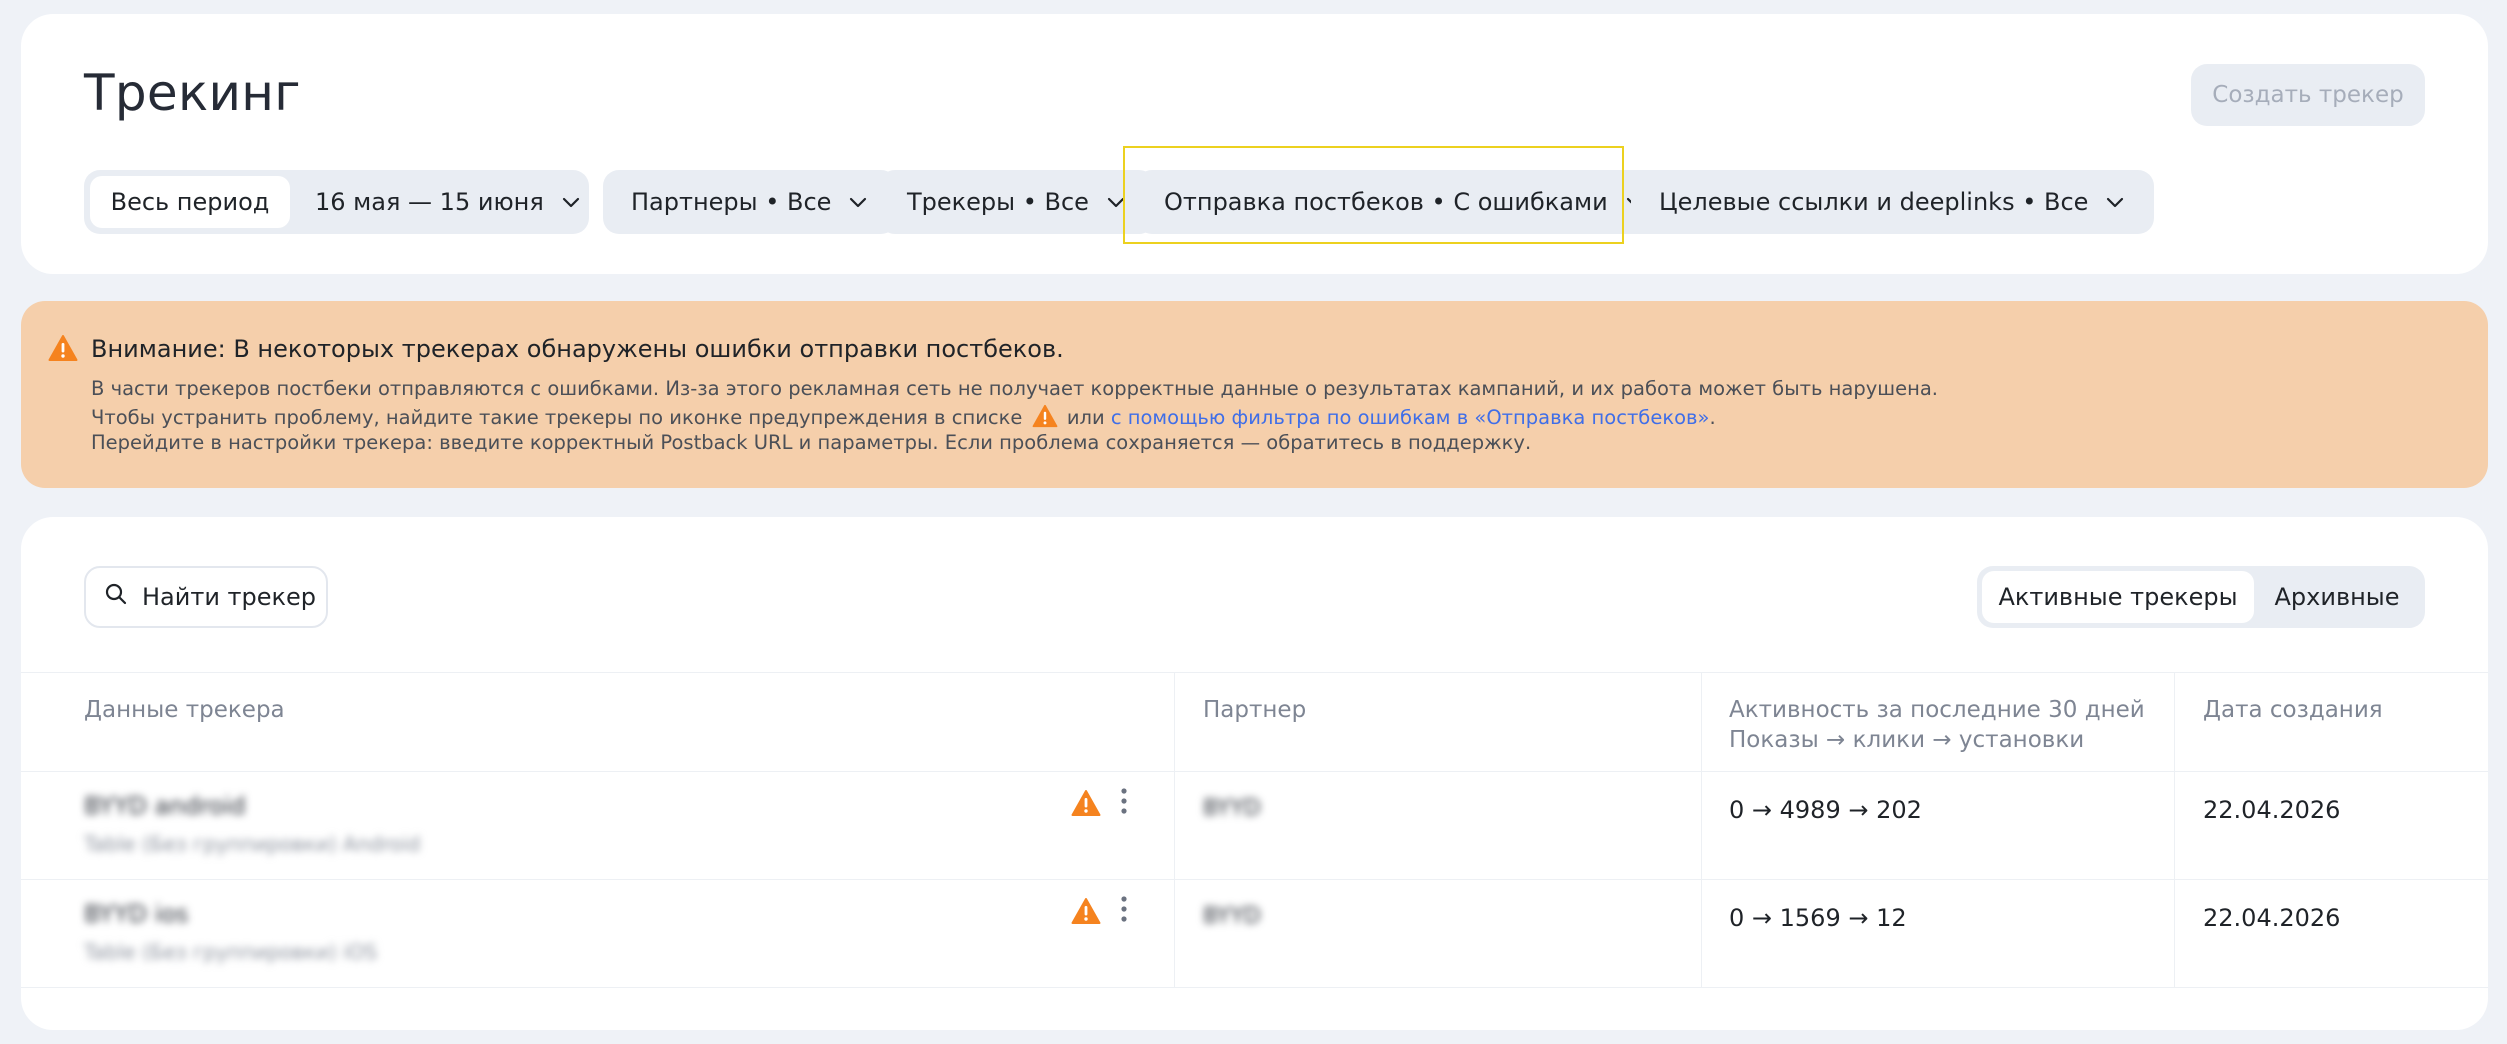 This screenshot has height=1044, width=2507. I want to click on date-range-label: 16 мая — 15 июня, so click(429, 202).